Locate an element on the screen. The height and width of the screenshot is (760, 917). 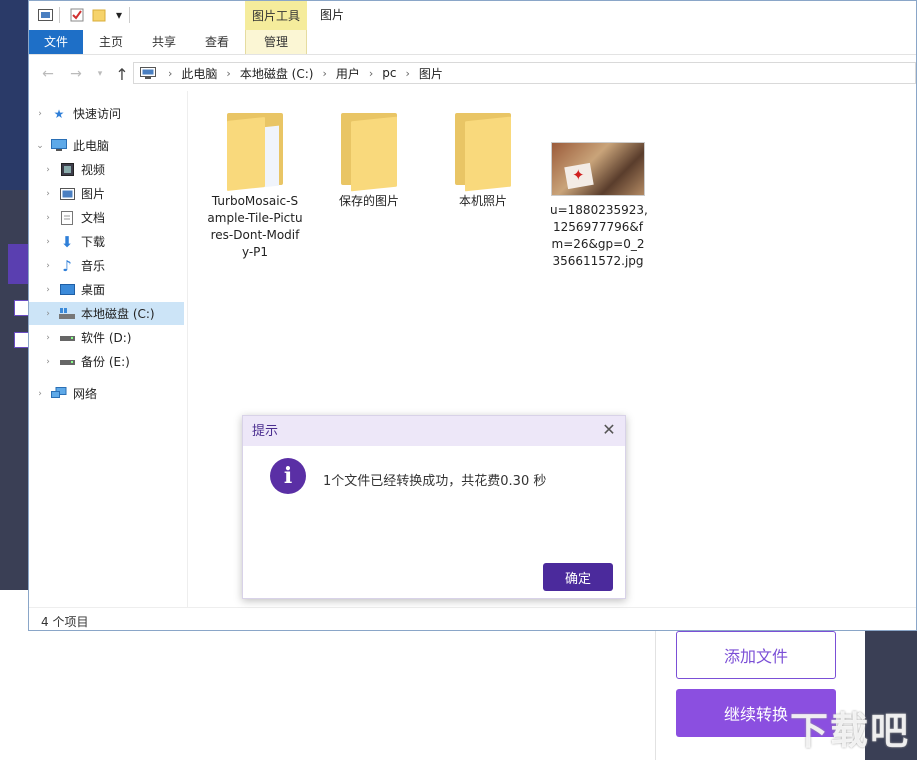
up-arrow-icon: ↑ is located at coordinates (122, 74).